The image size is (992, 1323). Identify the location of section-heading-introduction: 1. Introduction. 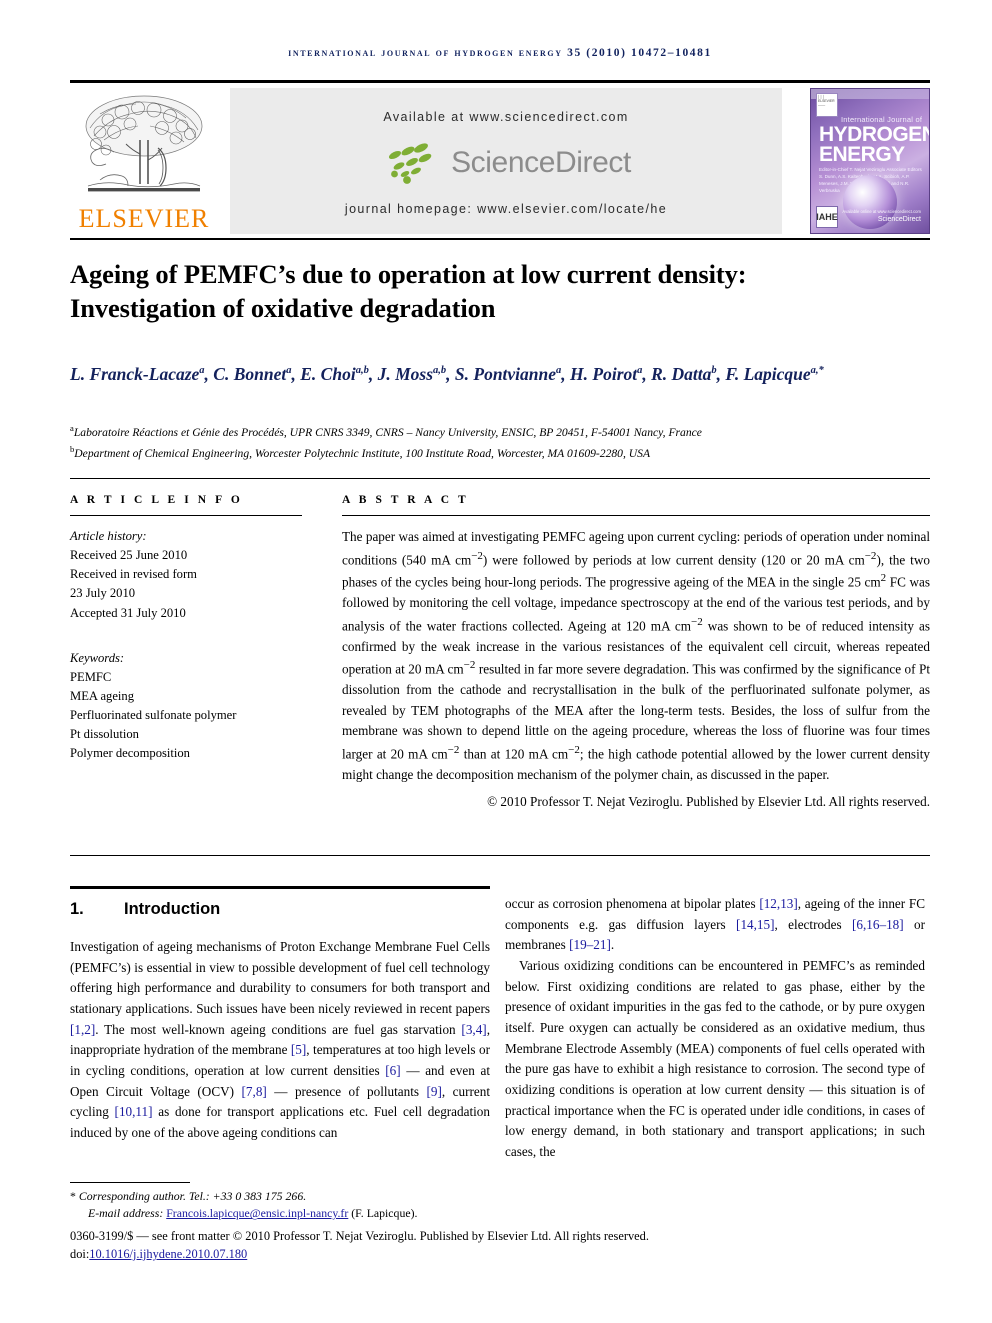
(280, 909).